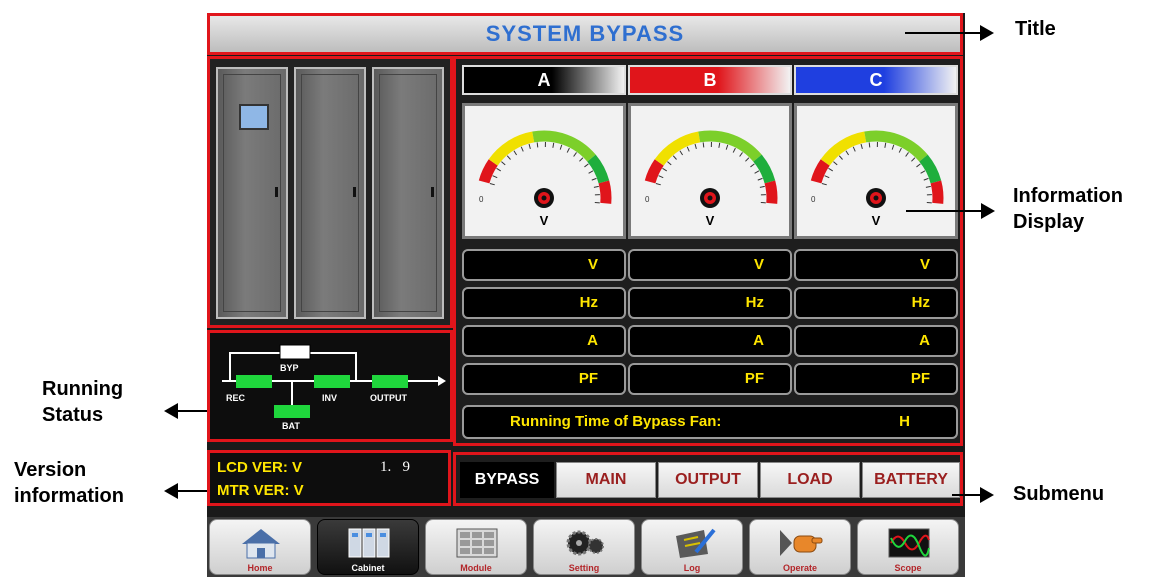 This screenshot has width=1161, height=577. Describe the element at coordinates (69, 496) in the screenshot. I see `callout-version-line2: information` at that location.